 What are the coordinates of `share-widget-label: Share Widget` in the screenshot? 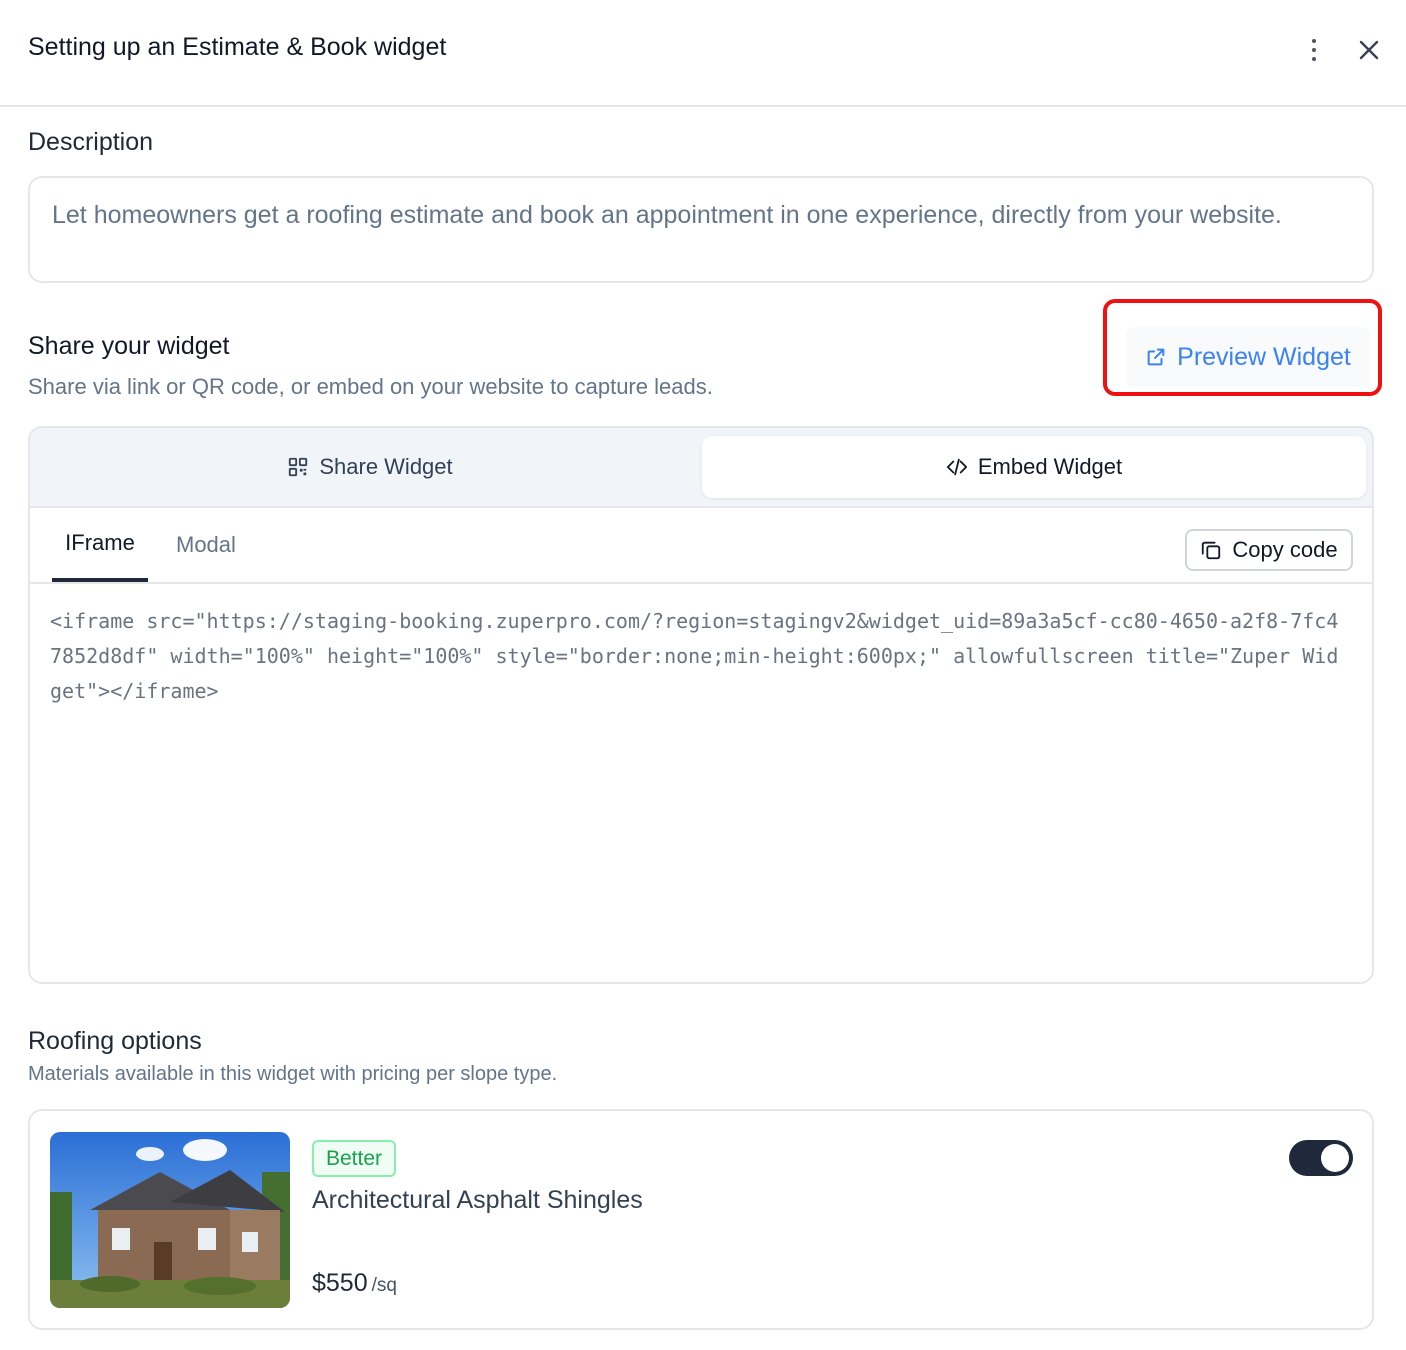 It's located at (386, 466).